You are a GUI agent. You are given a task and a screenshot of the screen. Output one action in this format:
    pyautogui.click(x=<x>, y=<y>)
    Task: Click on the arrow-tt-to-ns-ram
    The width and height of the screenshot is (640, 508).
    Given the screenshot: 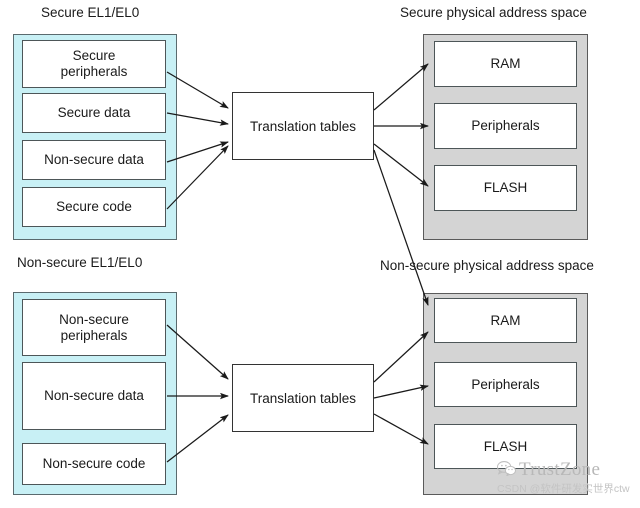 What is the action you would take?
    pyautogui.click(x=401, y=357)
    